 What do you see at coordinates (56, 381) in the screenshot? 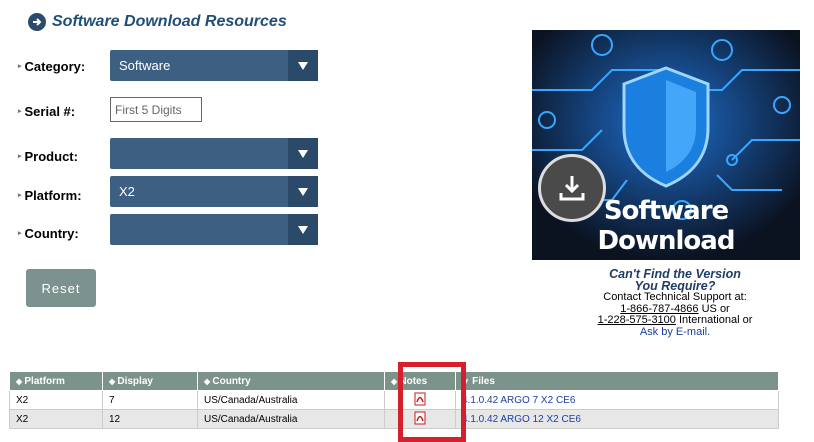
I see `column-header-platform: ◆ Platform` at bounding box center [56, 381].